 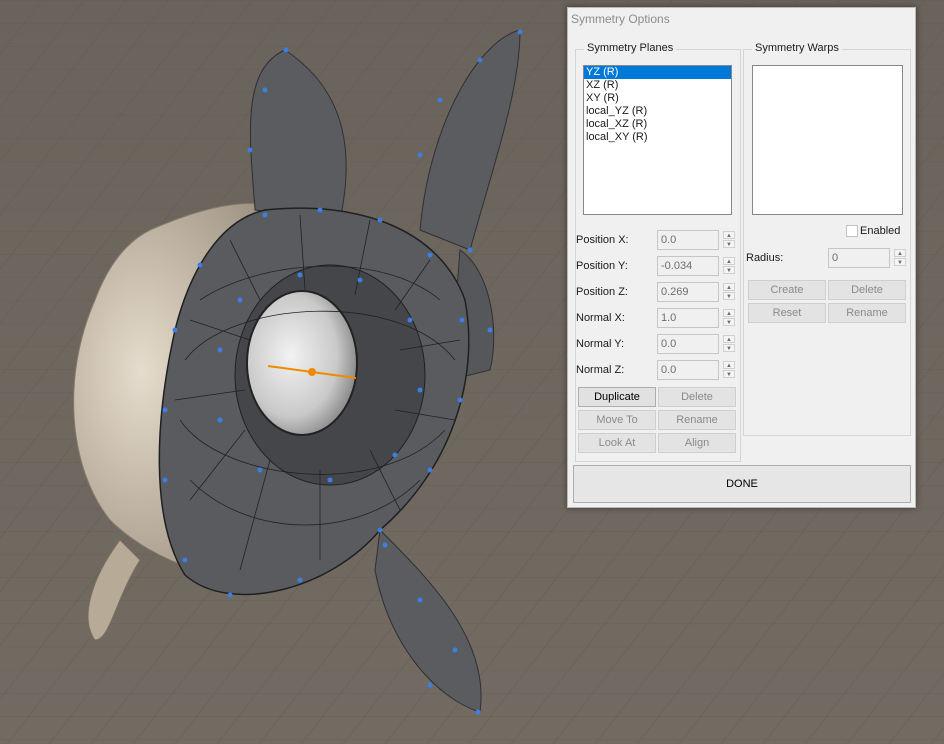 I want to click on position-z-spinner: 0.269 ▲ ▼, so click(x=698, y=292).